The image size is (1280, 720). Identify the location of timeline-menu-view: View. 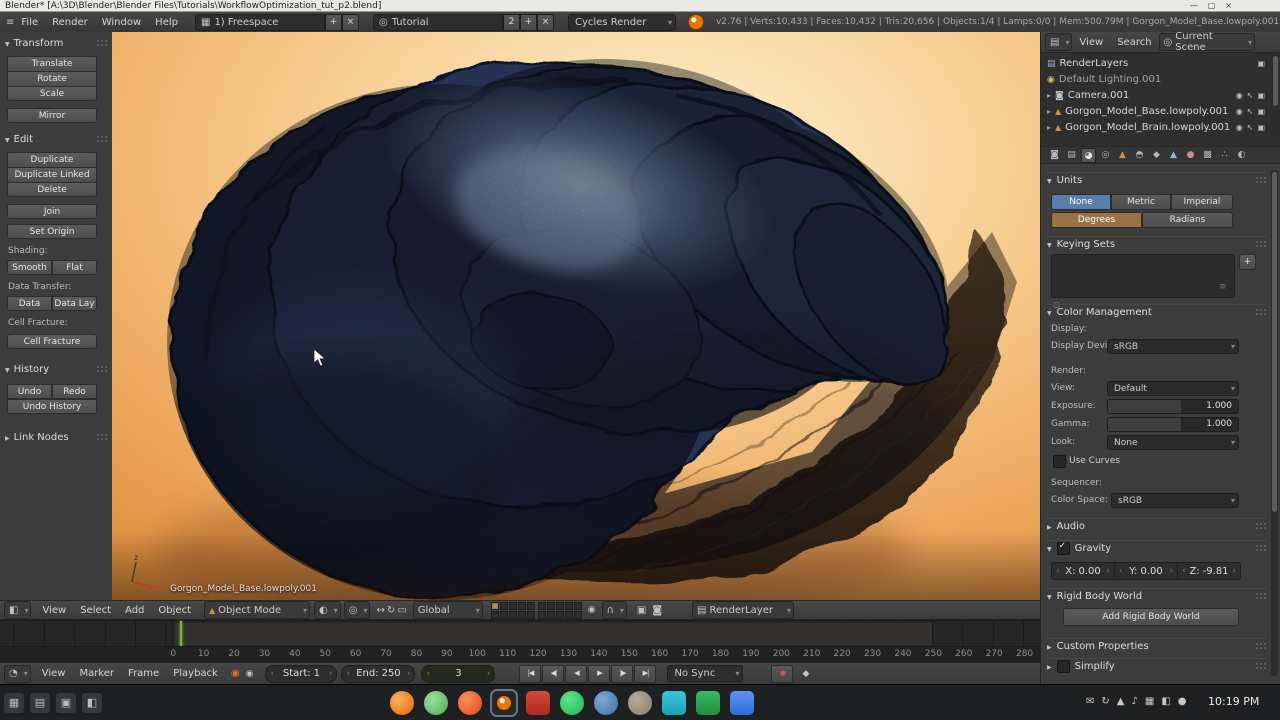
(54, 673).